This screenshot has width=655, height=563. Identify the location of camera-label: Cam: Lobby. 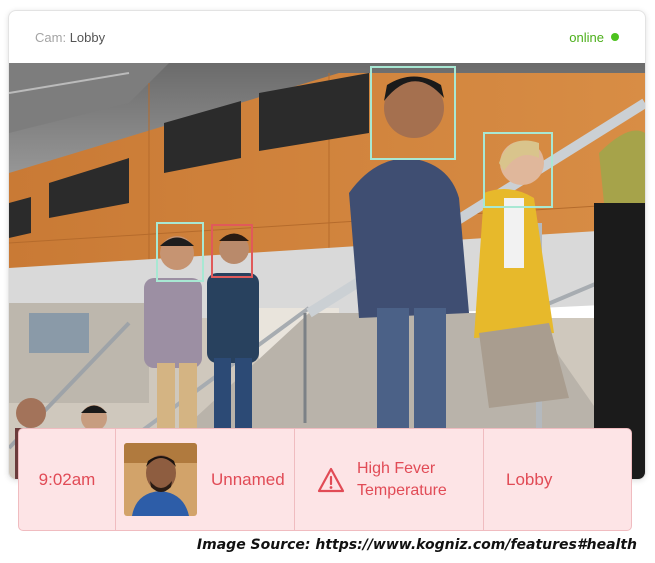
(70, 37).